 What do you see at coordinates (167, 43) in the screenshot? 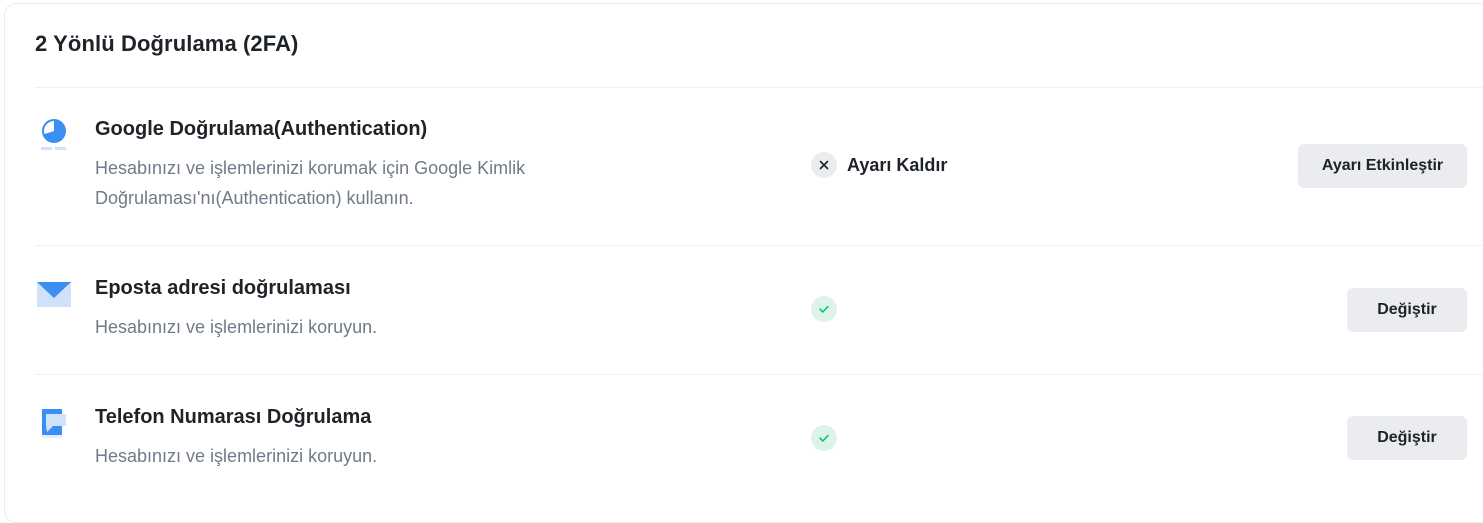
I see `section-title: 2 Yönlü Doğrulama (2FA)` at bounding box center [167, 43].